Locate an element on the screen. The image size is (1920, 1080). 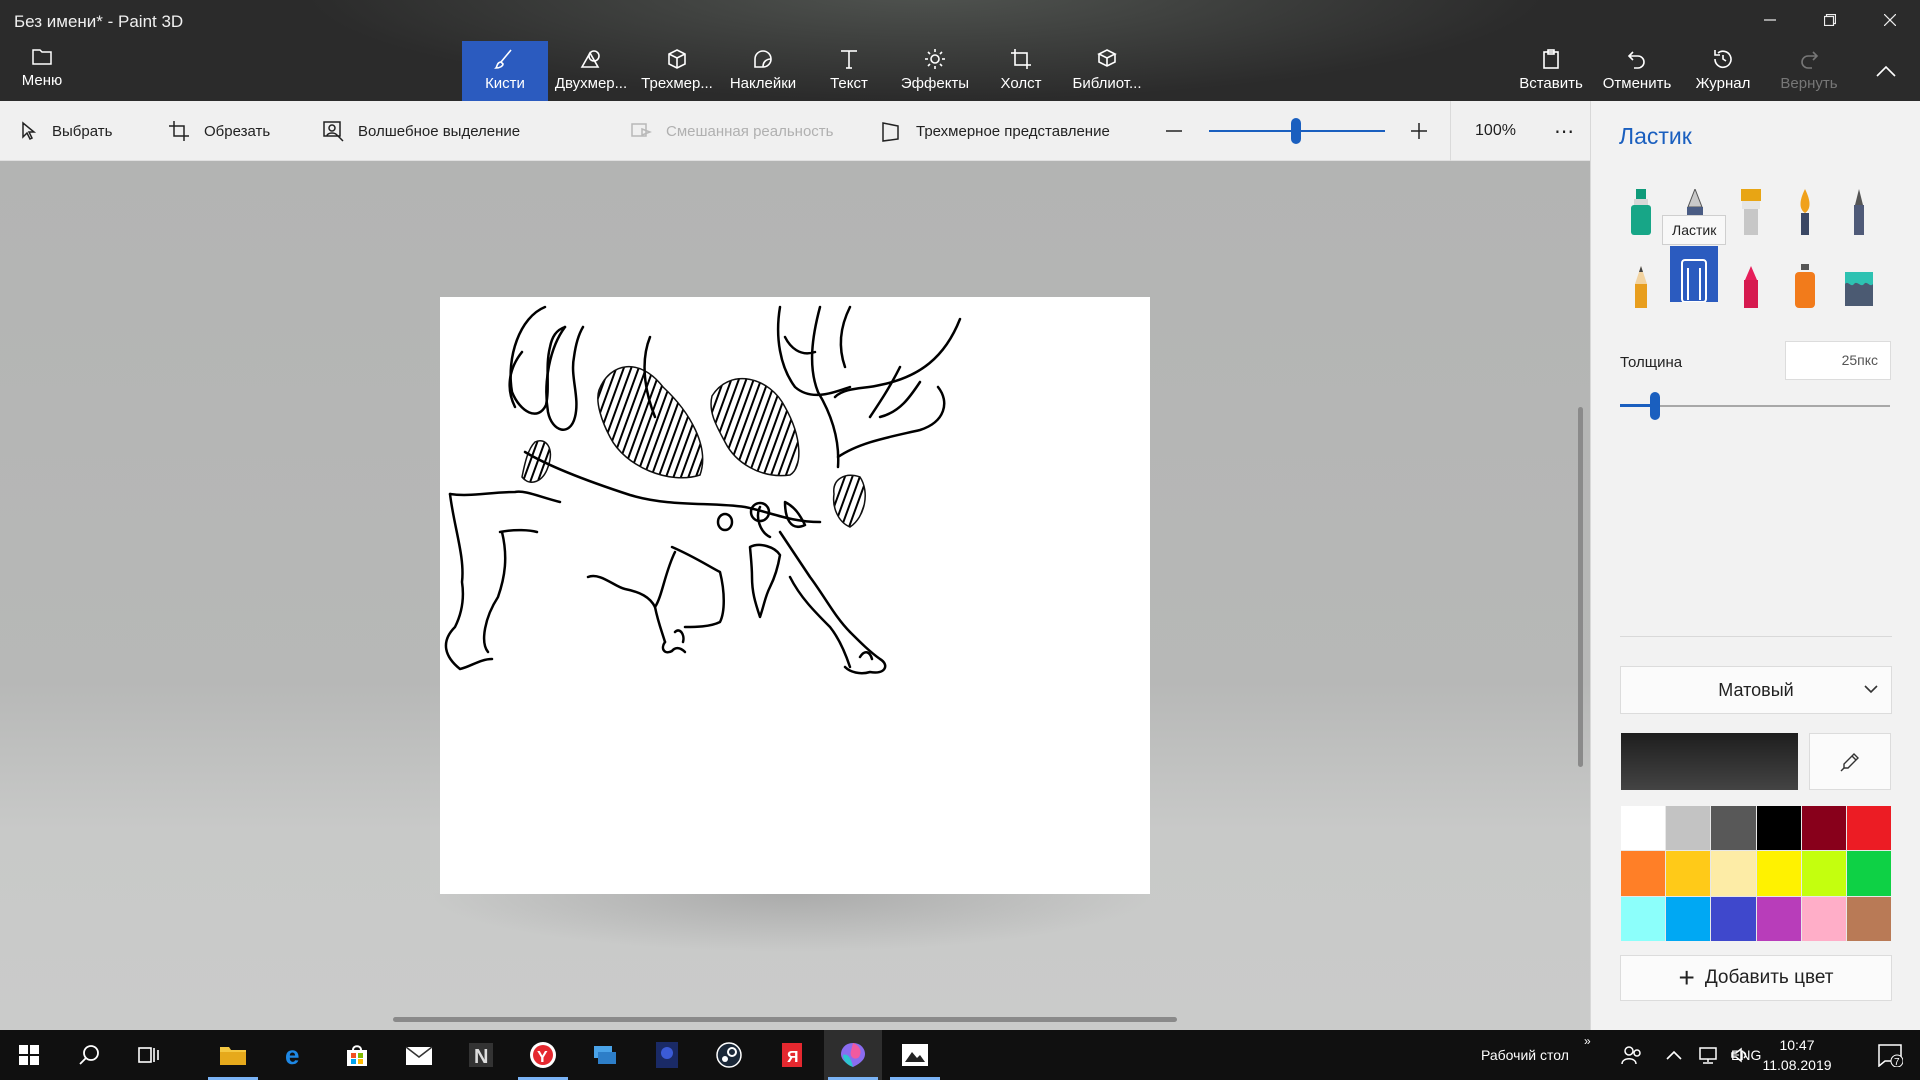
finish-dropdown: Матовый is located at coordinates (1756, 690).